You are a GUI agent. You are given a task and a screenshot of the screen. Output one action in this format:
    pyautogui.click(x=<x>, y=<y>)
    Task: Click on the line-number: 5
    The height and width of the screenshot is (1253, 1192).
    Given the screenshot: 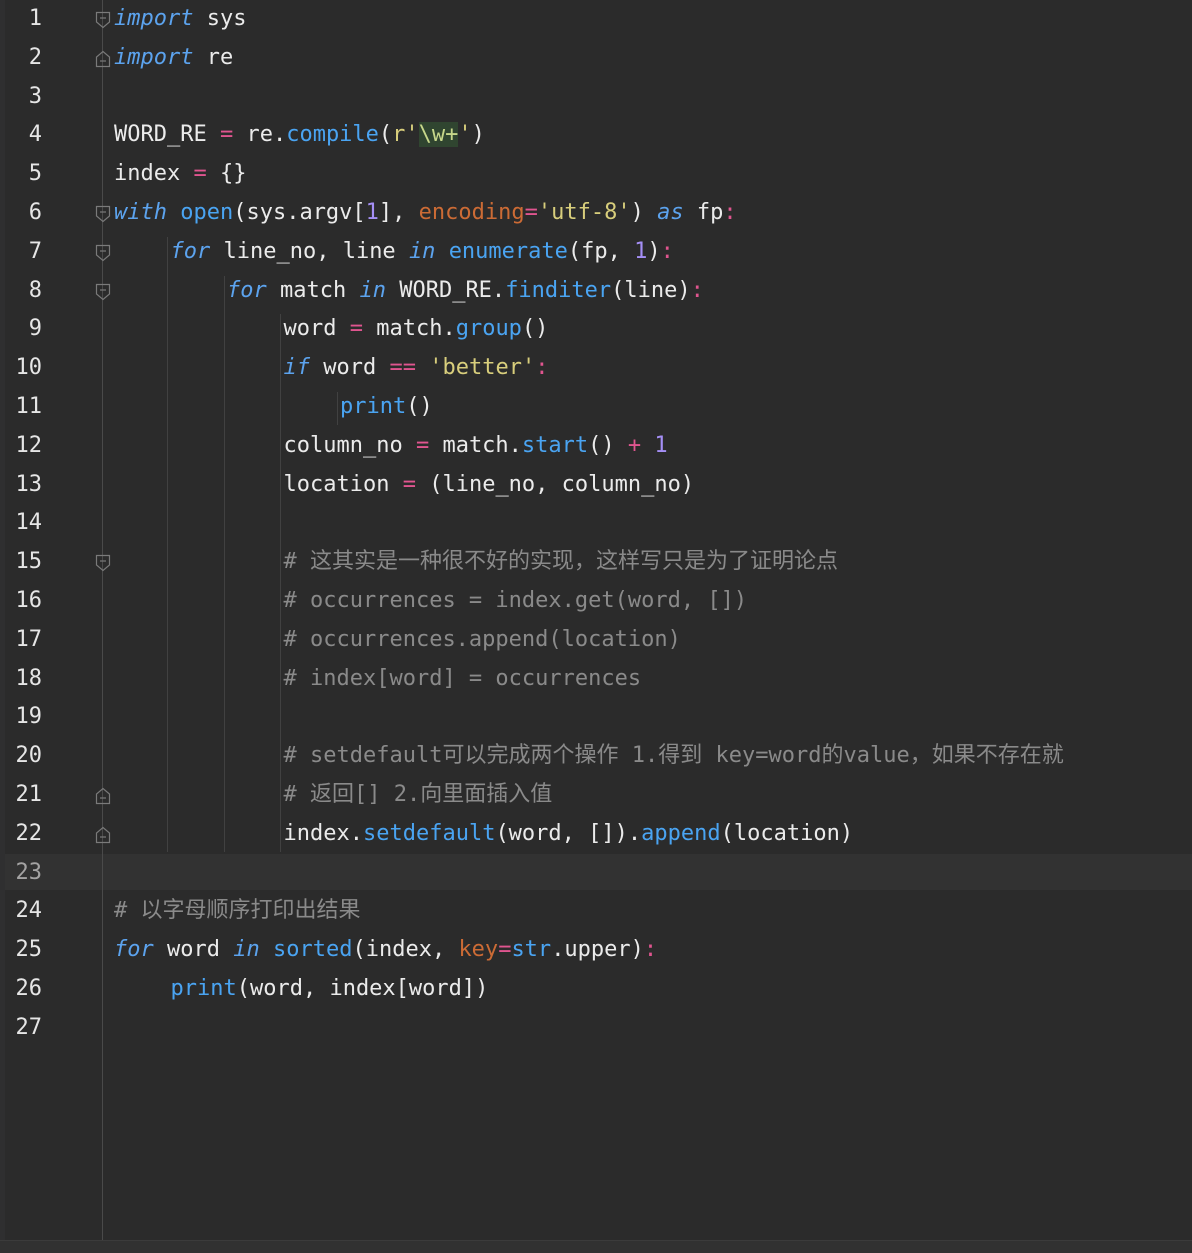 What is the action you would take?
    pyautogui.click(x=25, y=174)
    